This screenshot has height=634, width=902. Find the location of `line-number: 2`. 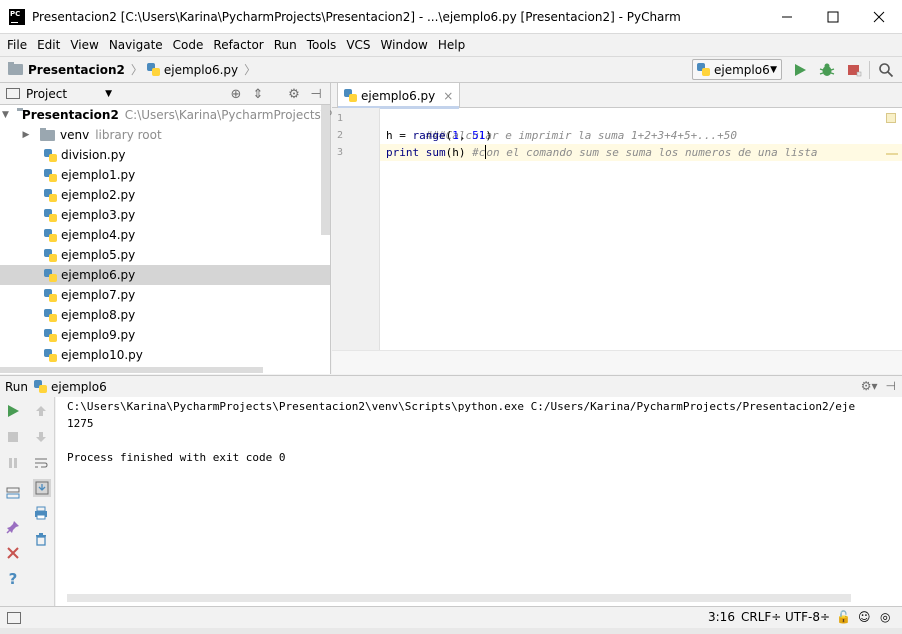

line-number: 2 is located at coordinates (340, 135).